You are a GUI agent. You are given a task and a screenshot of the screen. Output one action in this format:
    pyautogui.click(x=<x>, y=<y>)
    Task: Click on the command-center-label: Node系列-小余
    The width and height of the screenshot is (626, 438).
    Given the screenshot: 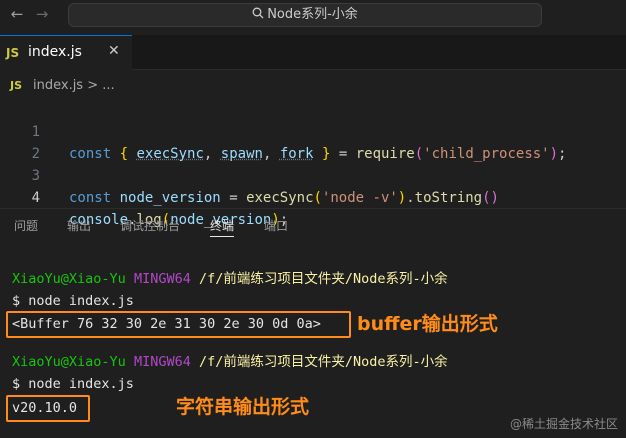 What is the action you would take?
    pyautogui.click(x=312, y=14)
    